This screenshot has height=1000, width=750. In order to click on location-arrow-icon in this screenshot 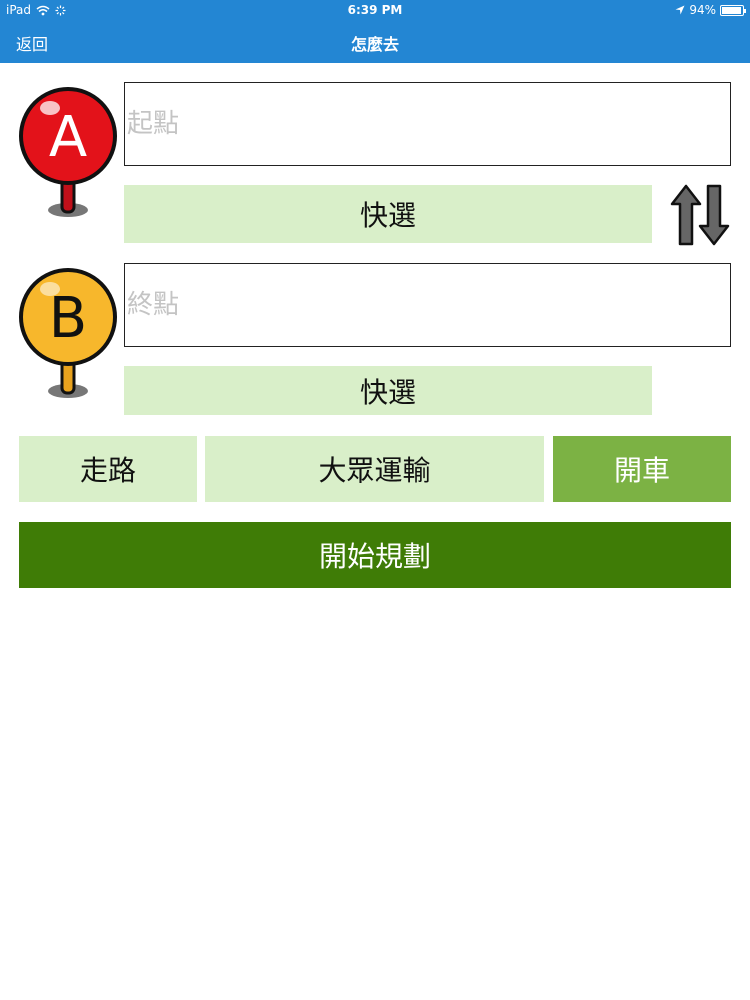, I will do `click(680, 10)`.